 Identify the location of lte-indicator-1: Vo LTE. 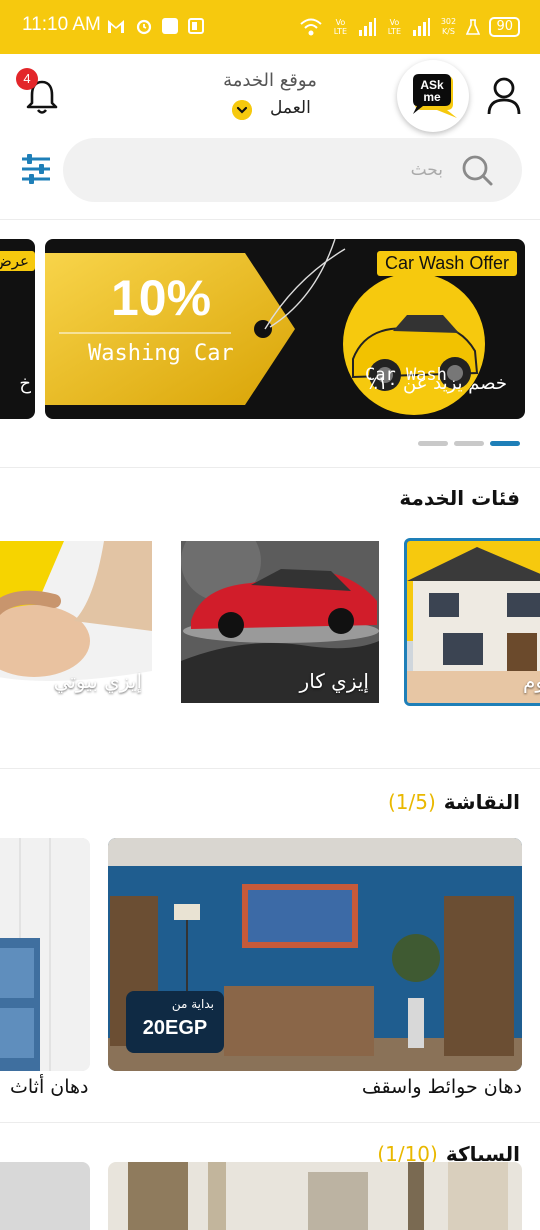
(340, 27).